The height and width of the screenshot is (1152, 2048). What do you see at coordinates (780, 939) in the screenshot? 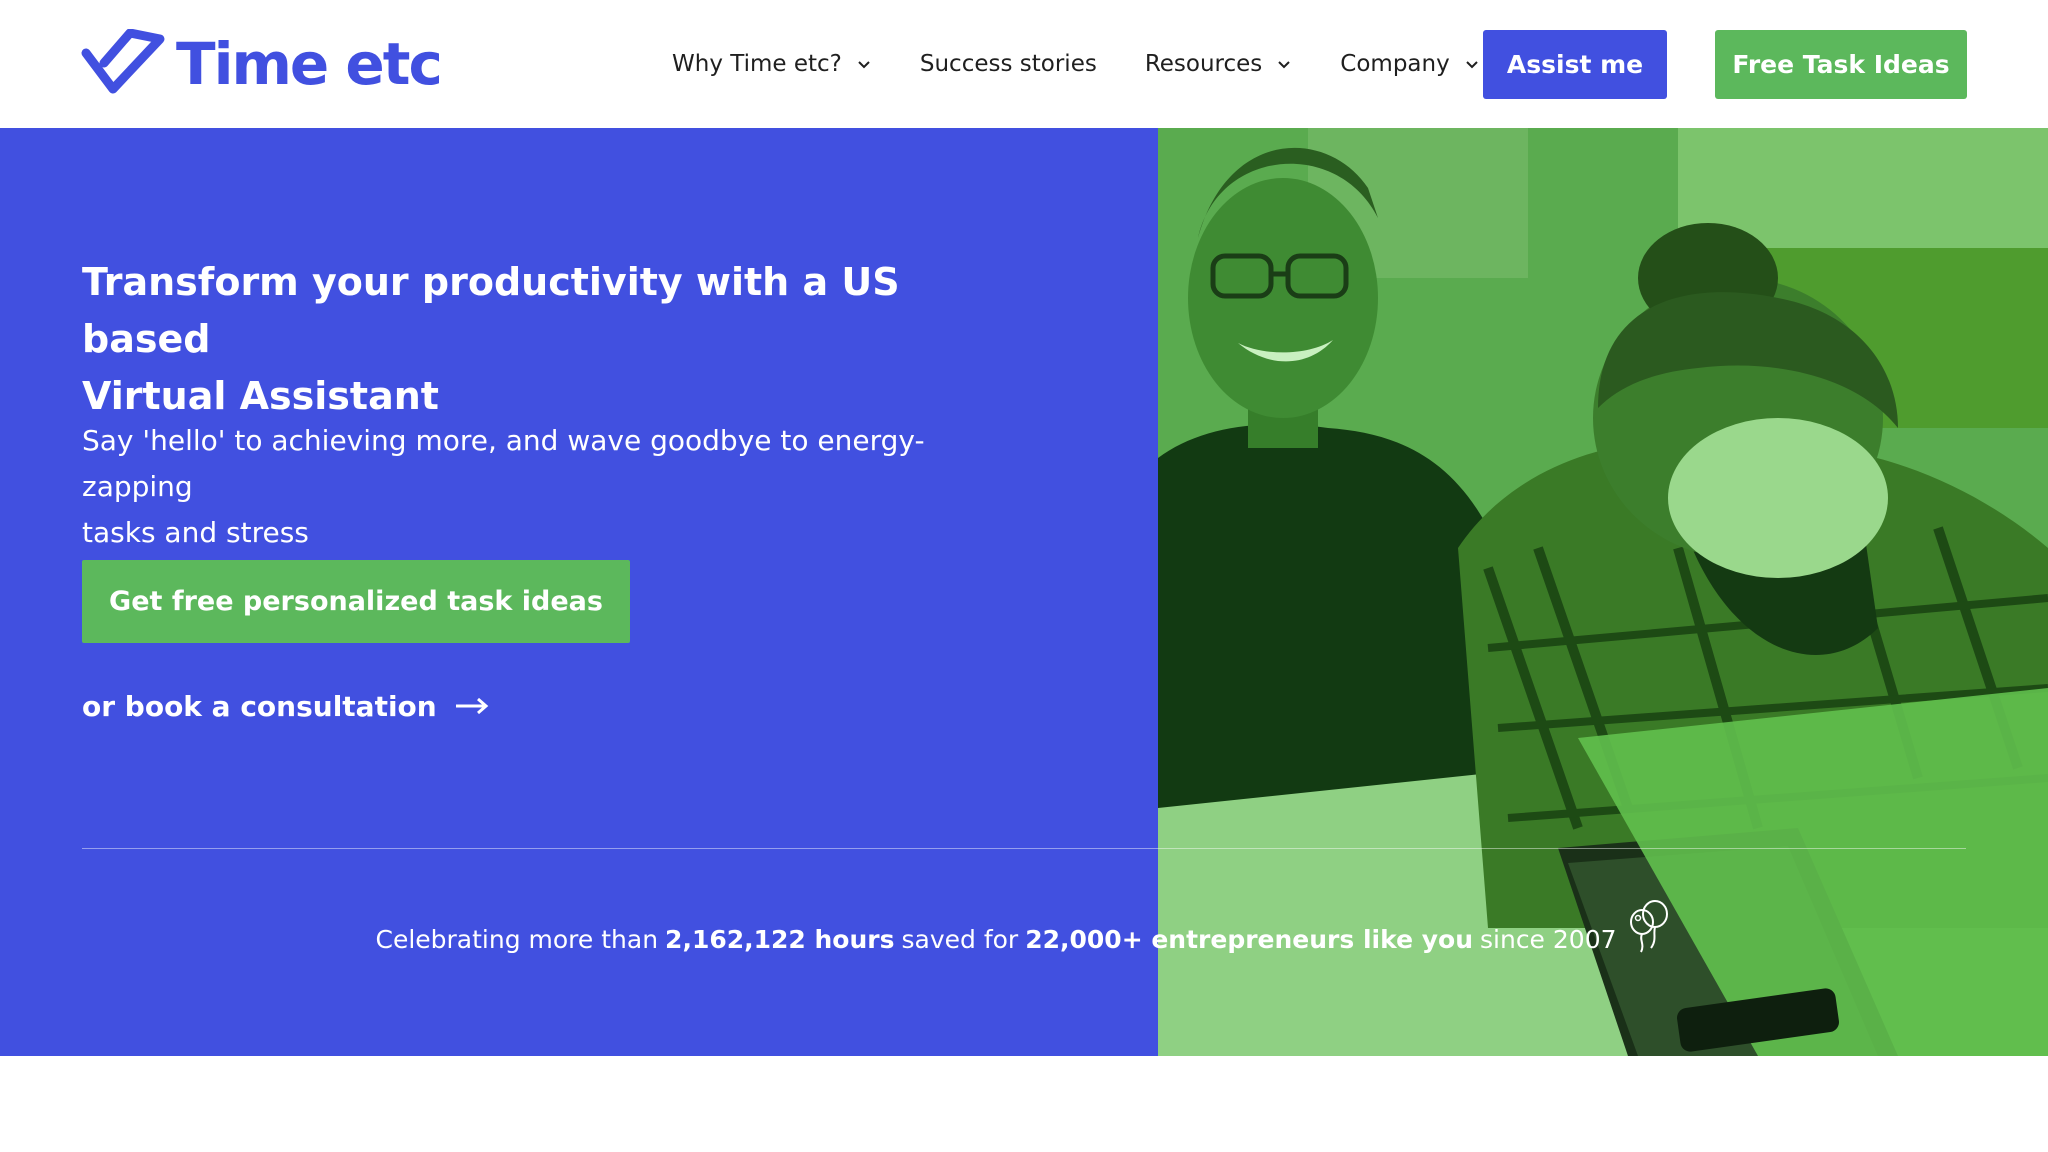
I see `stats-hours: 2,162,122 hours` at bounding box center [780, 939].